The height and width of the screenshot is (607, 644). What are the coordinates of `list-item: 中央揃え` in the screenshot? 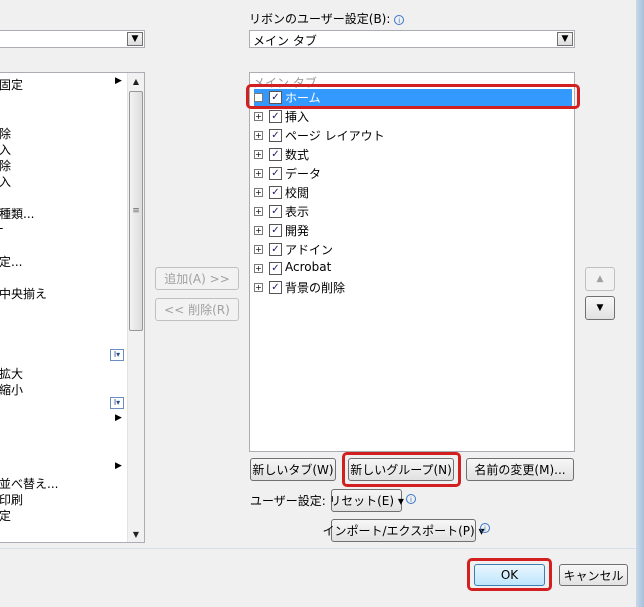 It's located at (23, 293).